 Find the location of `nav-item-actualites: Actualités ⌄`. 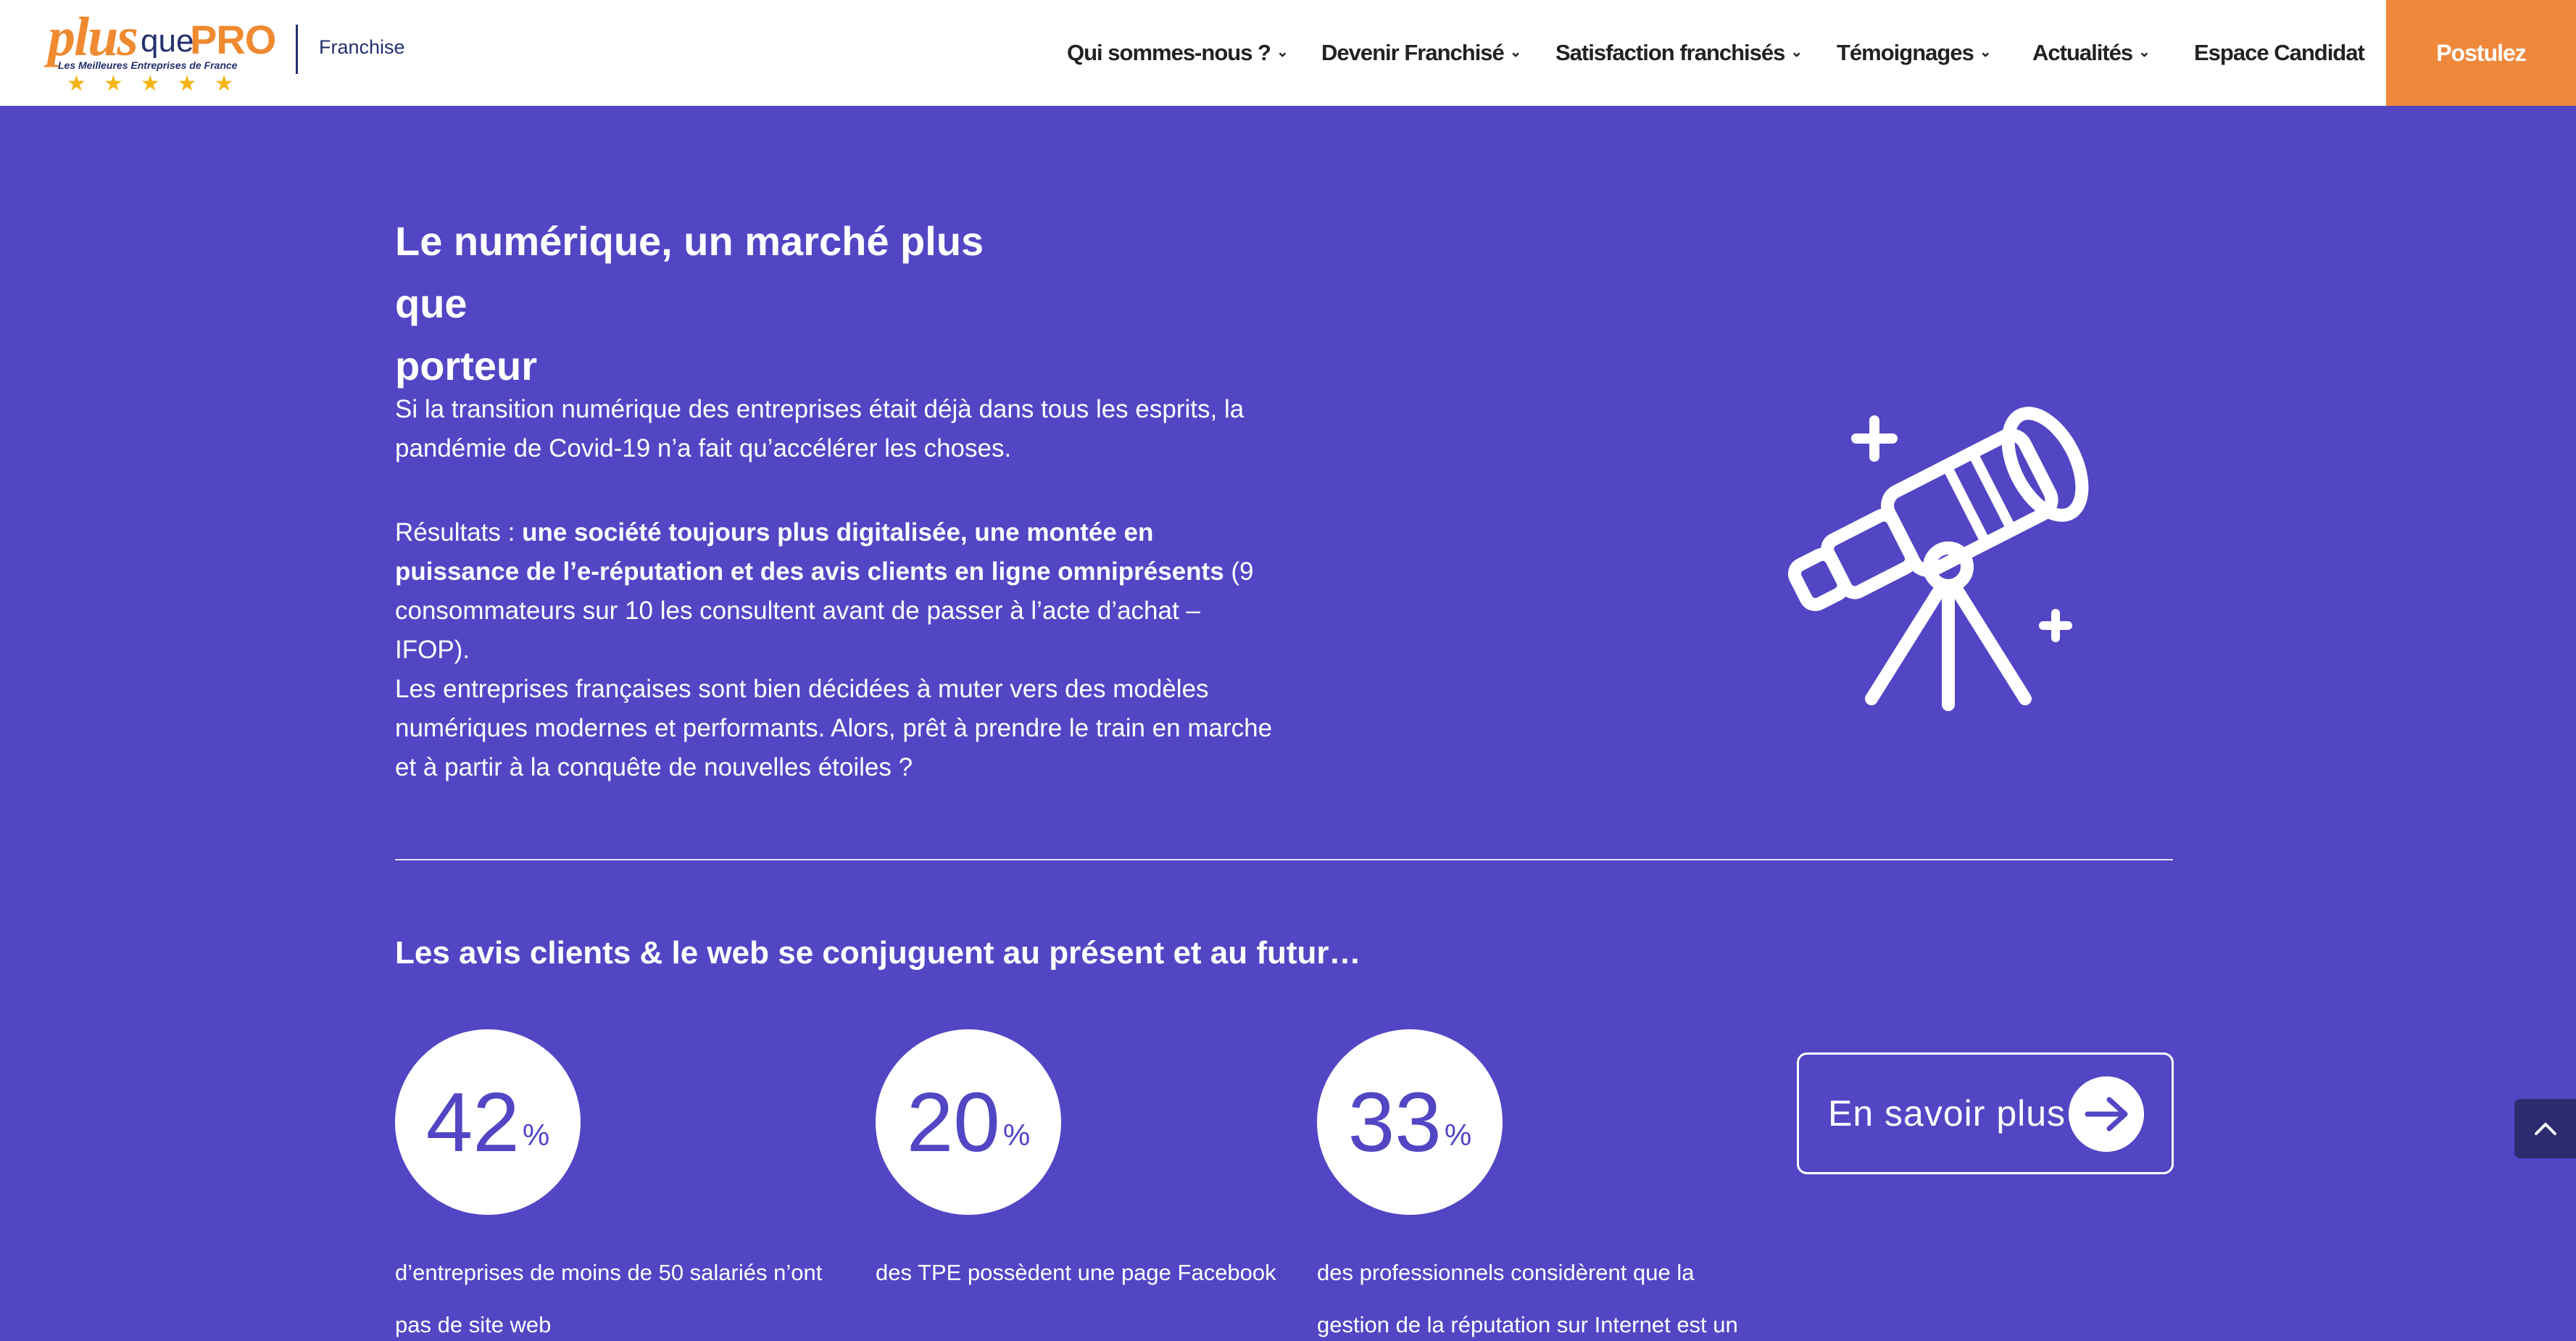

nav-item-actualites: Actualités ⌄ is located at coordinates (2091, 53).